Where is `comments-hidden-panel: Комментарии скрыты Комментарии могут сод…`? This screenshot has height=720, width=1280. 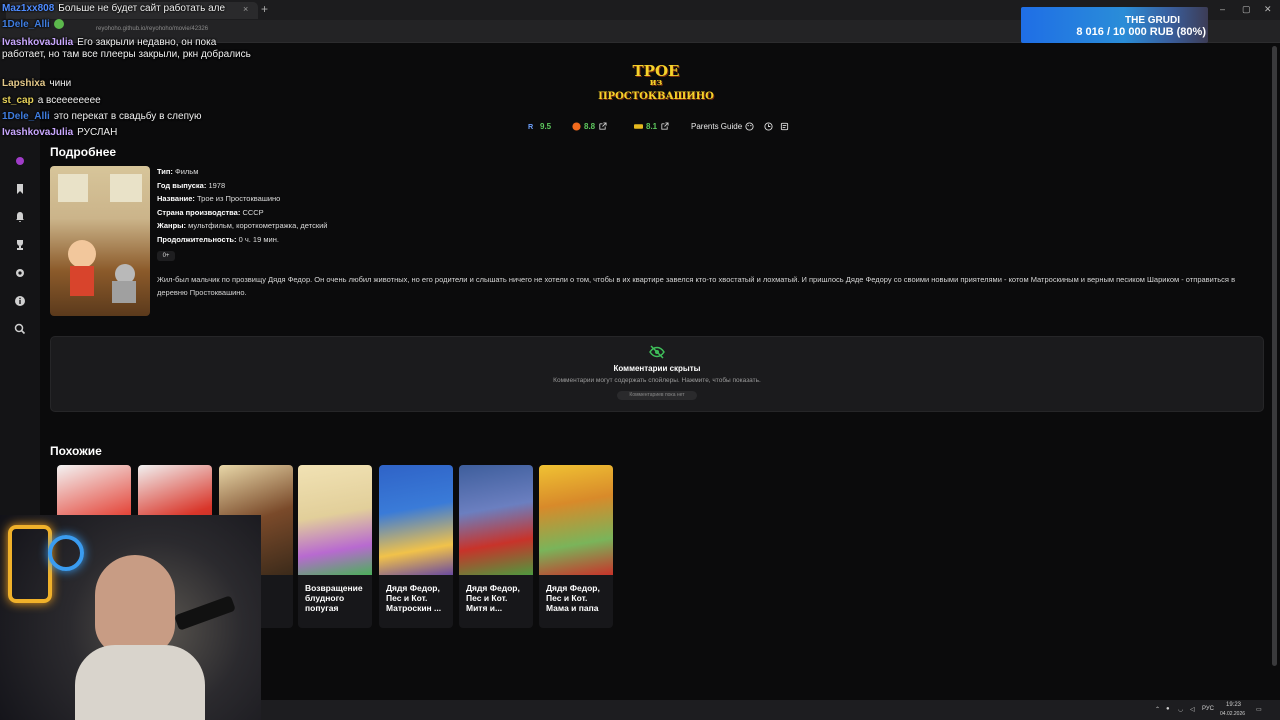
comments-hidden-panel: Комментарии скрыты Комментарии могут сод… is located at coordinates (657, 374).